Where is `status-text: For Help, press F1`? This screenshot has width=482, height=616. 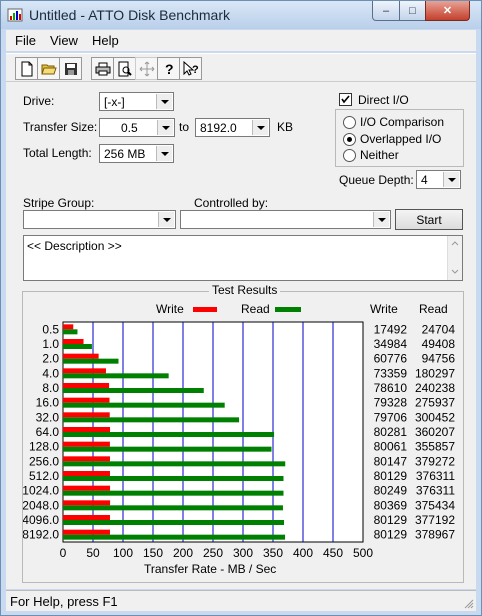
status-text: For Help, press F1 is located at coordinates (64, 601).